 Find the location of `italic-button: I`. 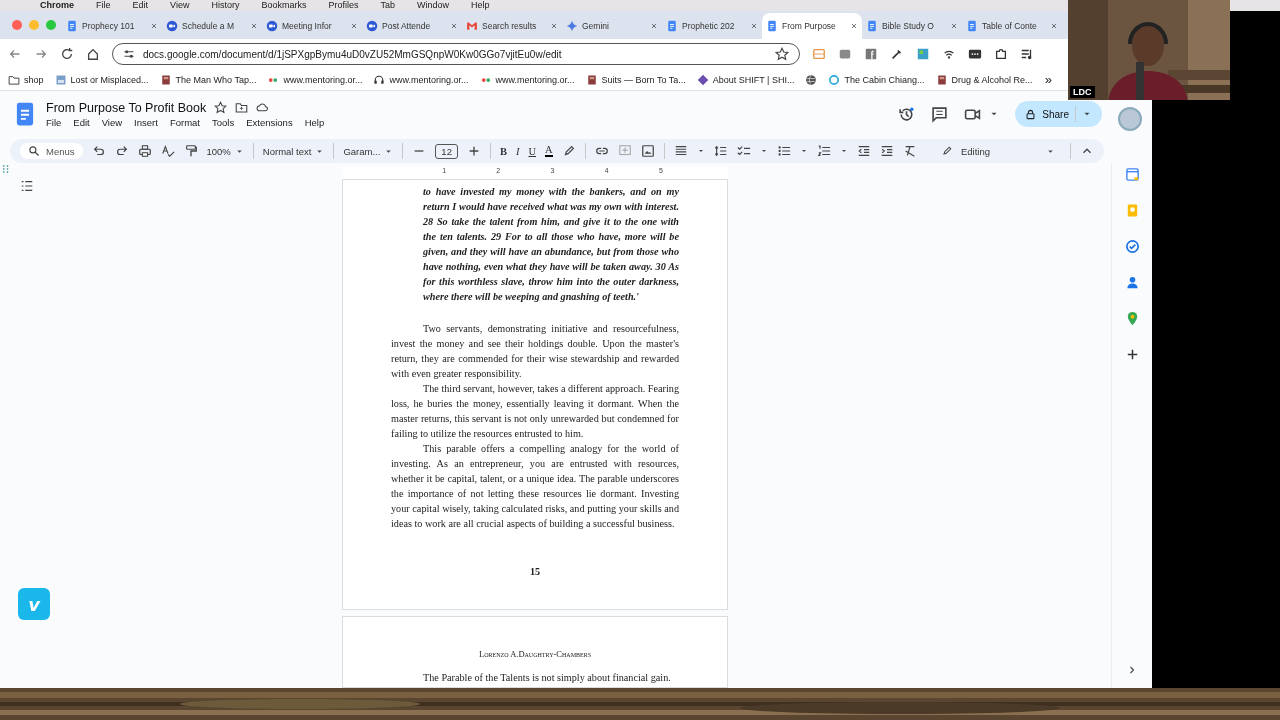

italic-button: I is located at coordinates (517, 151).